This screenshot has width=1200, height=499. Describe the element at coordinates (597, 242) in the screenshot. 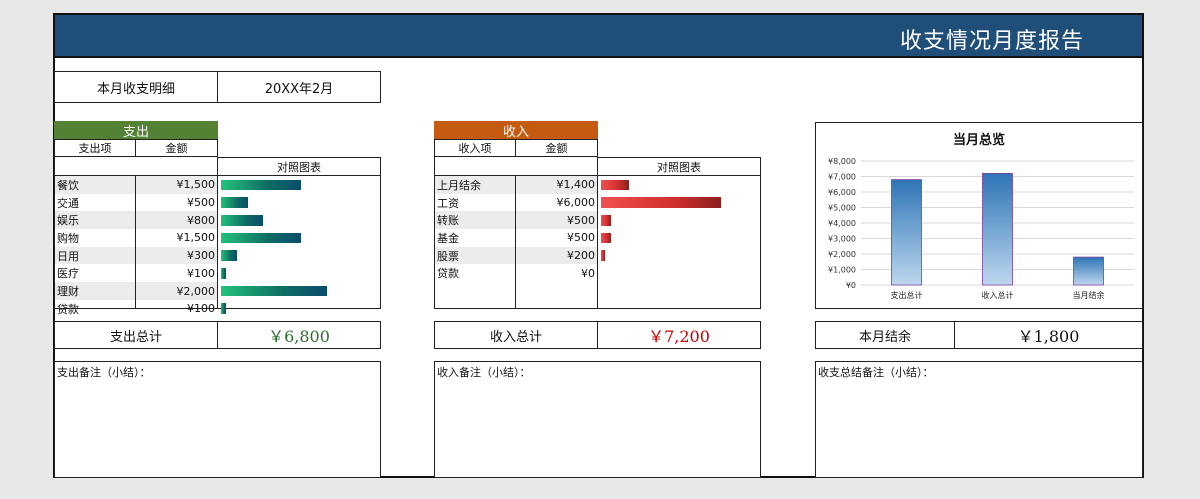

I see `income-divider` at that location.